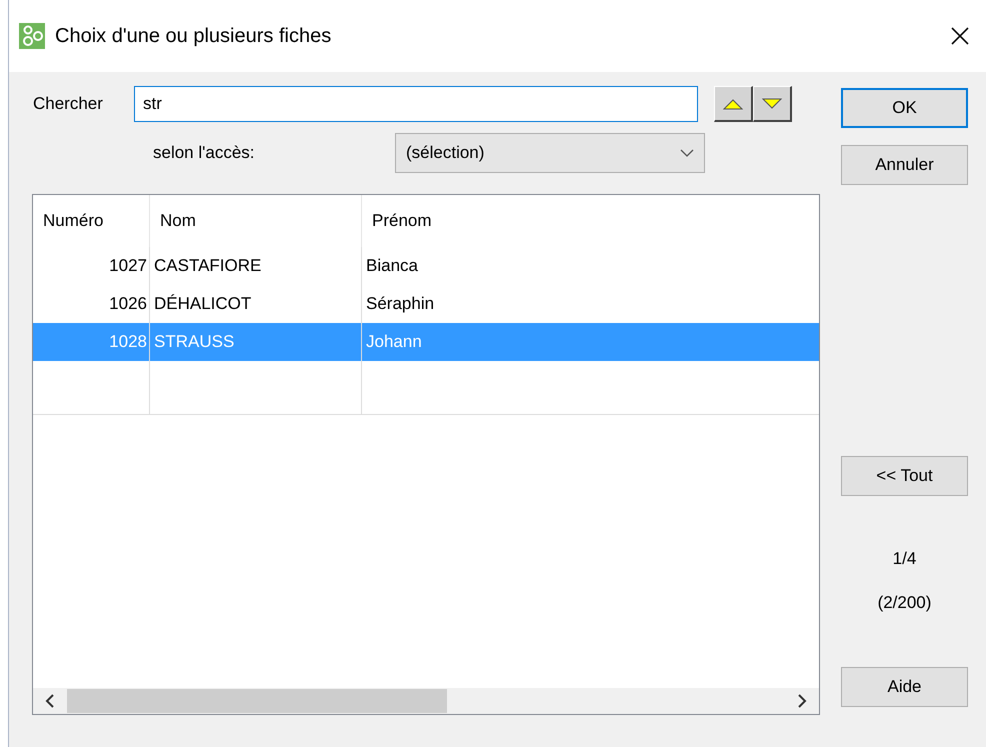 This screenshot has height=747, width=986. Describe the element at coordinates (91, 342) in the screenshot. I see `table-cell: 1028` at that location.